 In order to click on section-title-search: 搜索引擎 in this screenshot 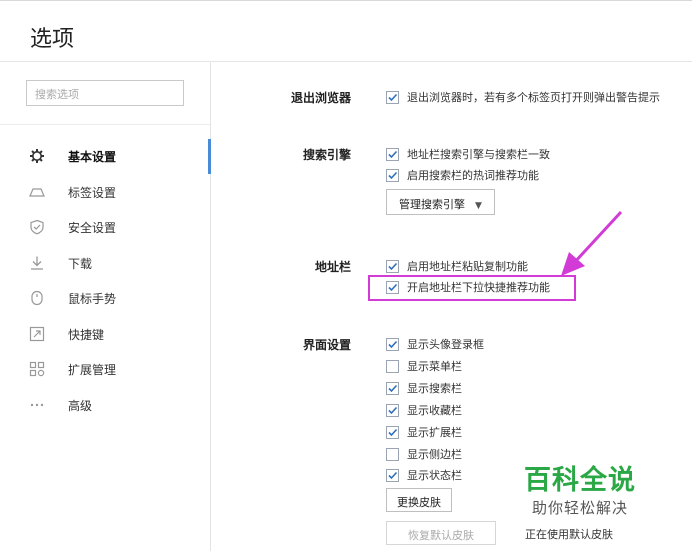, I will do `click(326, 155)`.